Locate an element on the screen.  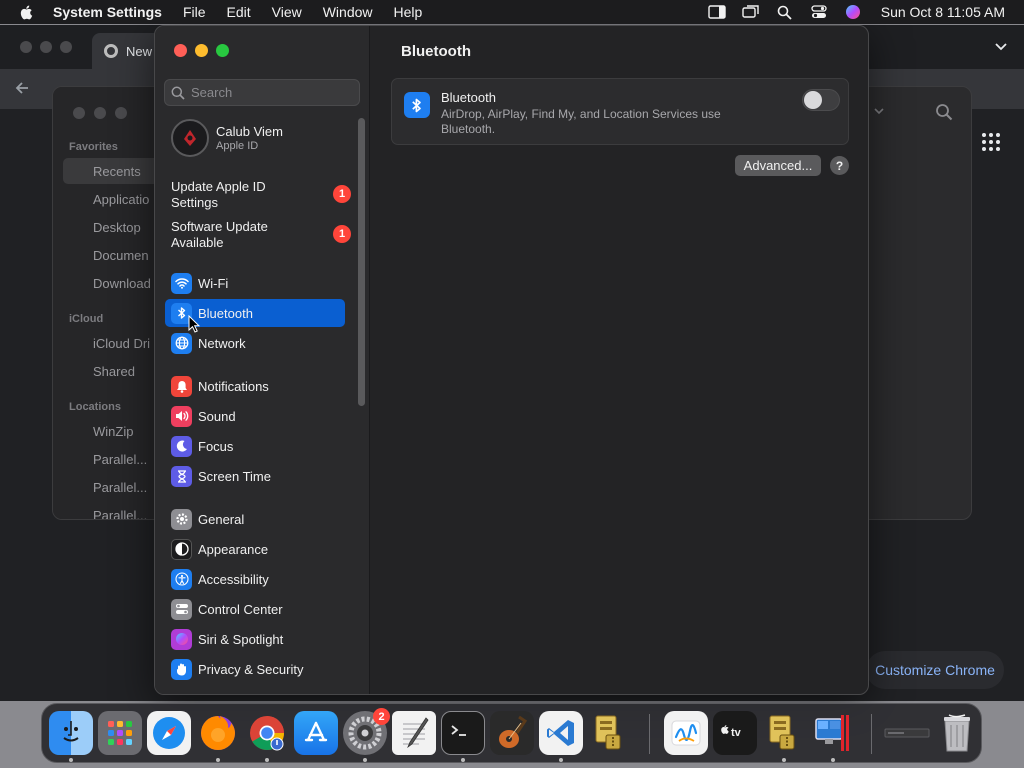
safari-app-icon is located at coordinates (169, 733).